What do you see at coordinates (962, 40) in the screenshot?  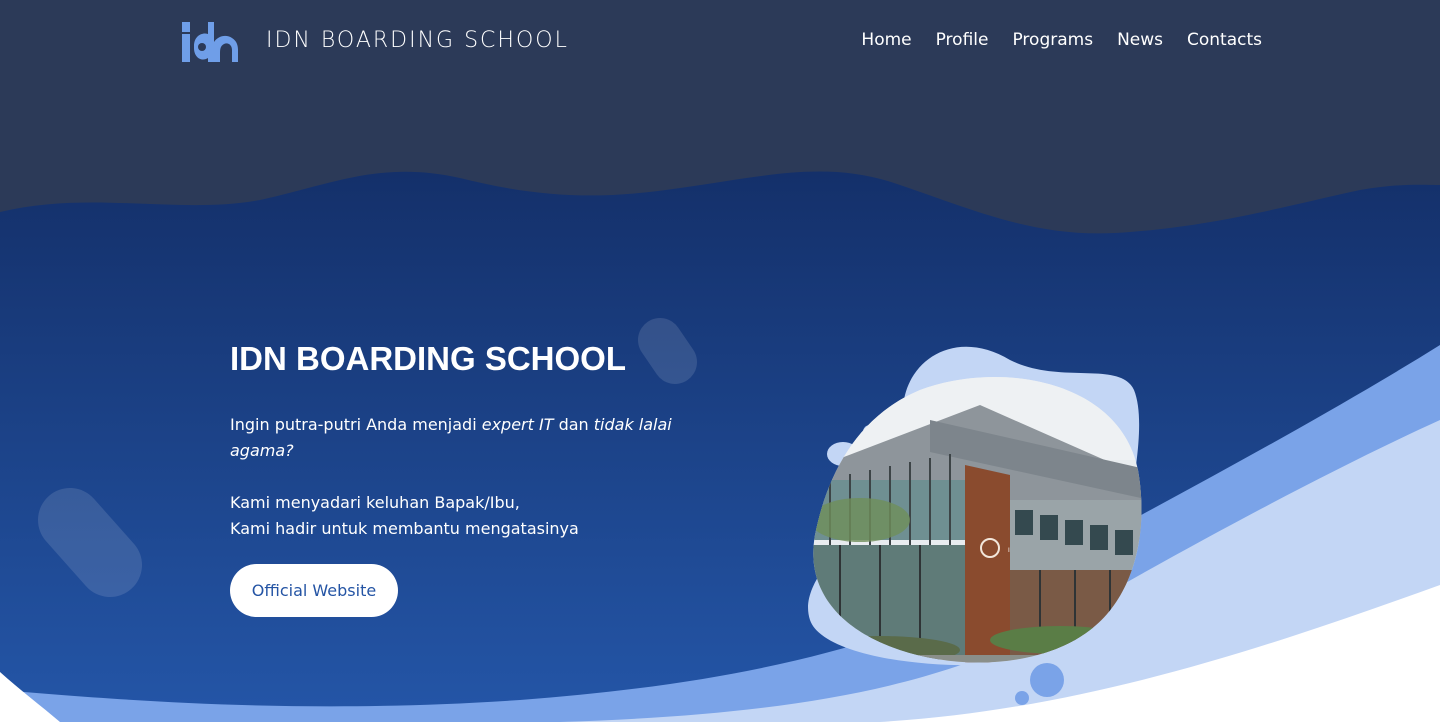 I see `nav-profile: Profile` at bounding box center [962, 40].